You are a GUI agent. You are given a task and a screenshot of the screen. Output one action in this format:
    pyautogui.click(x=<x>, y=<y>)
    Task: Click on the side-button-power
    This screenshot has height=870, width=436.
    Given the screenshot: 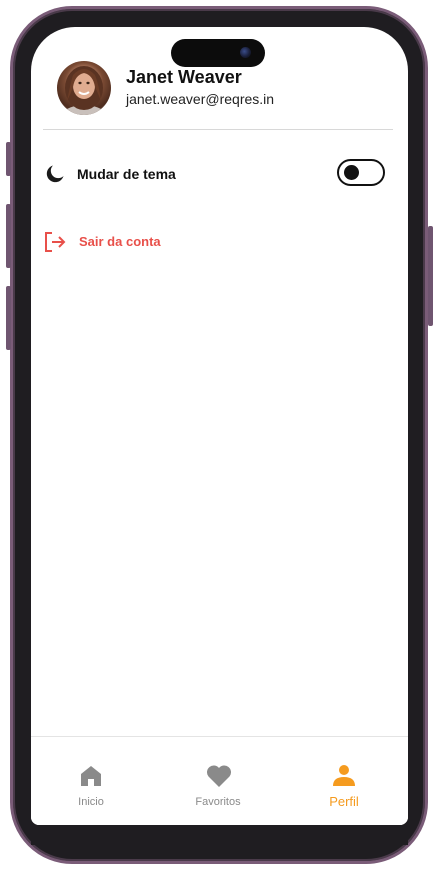 What is the action you would take?
    pyautogui.click(x=430, y=276)
    